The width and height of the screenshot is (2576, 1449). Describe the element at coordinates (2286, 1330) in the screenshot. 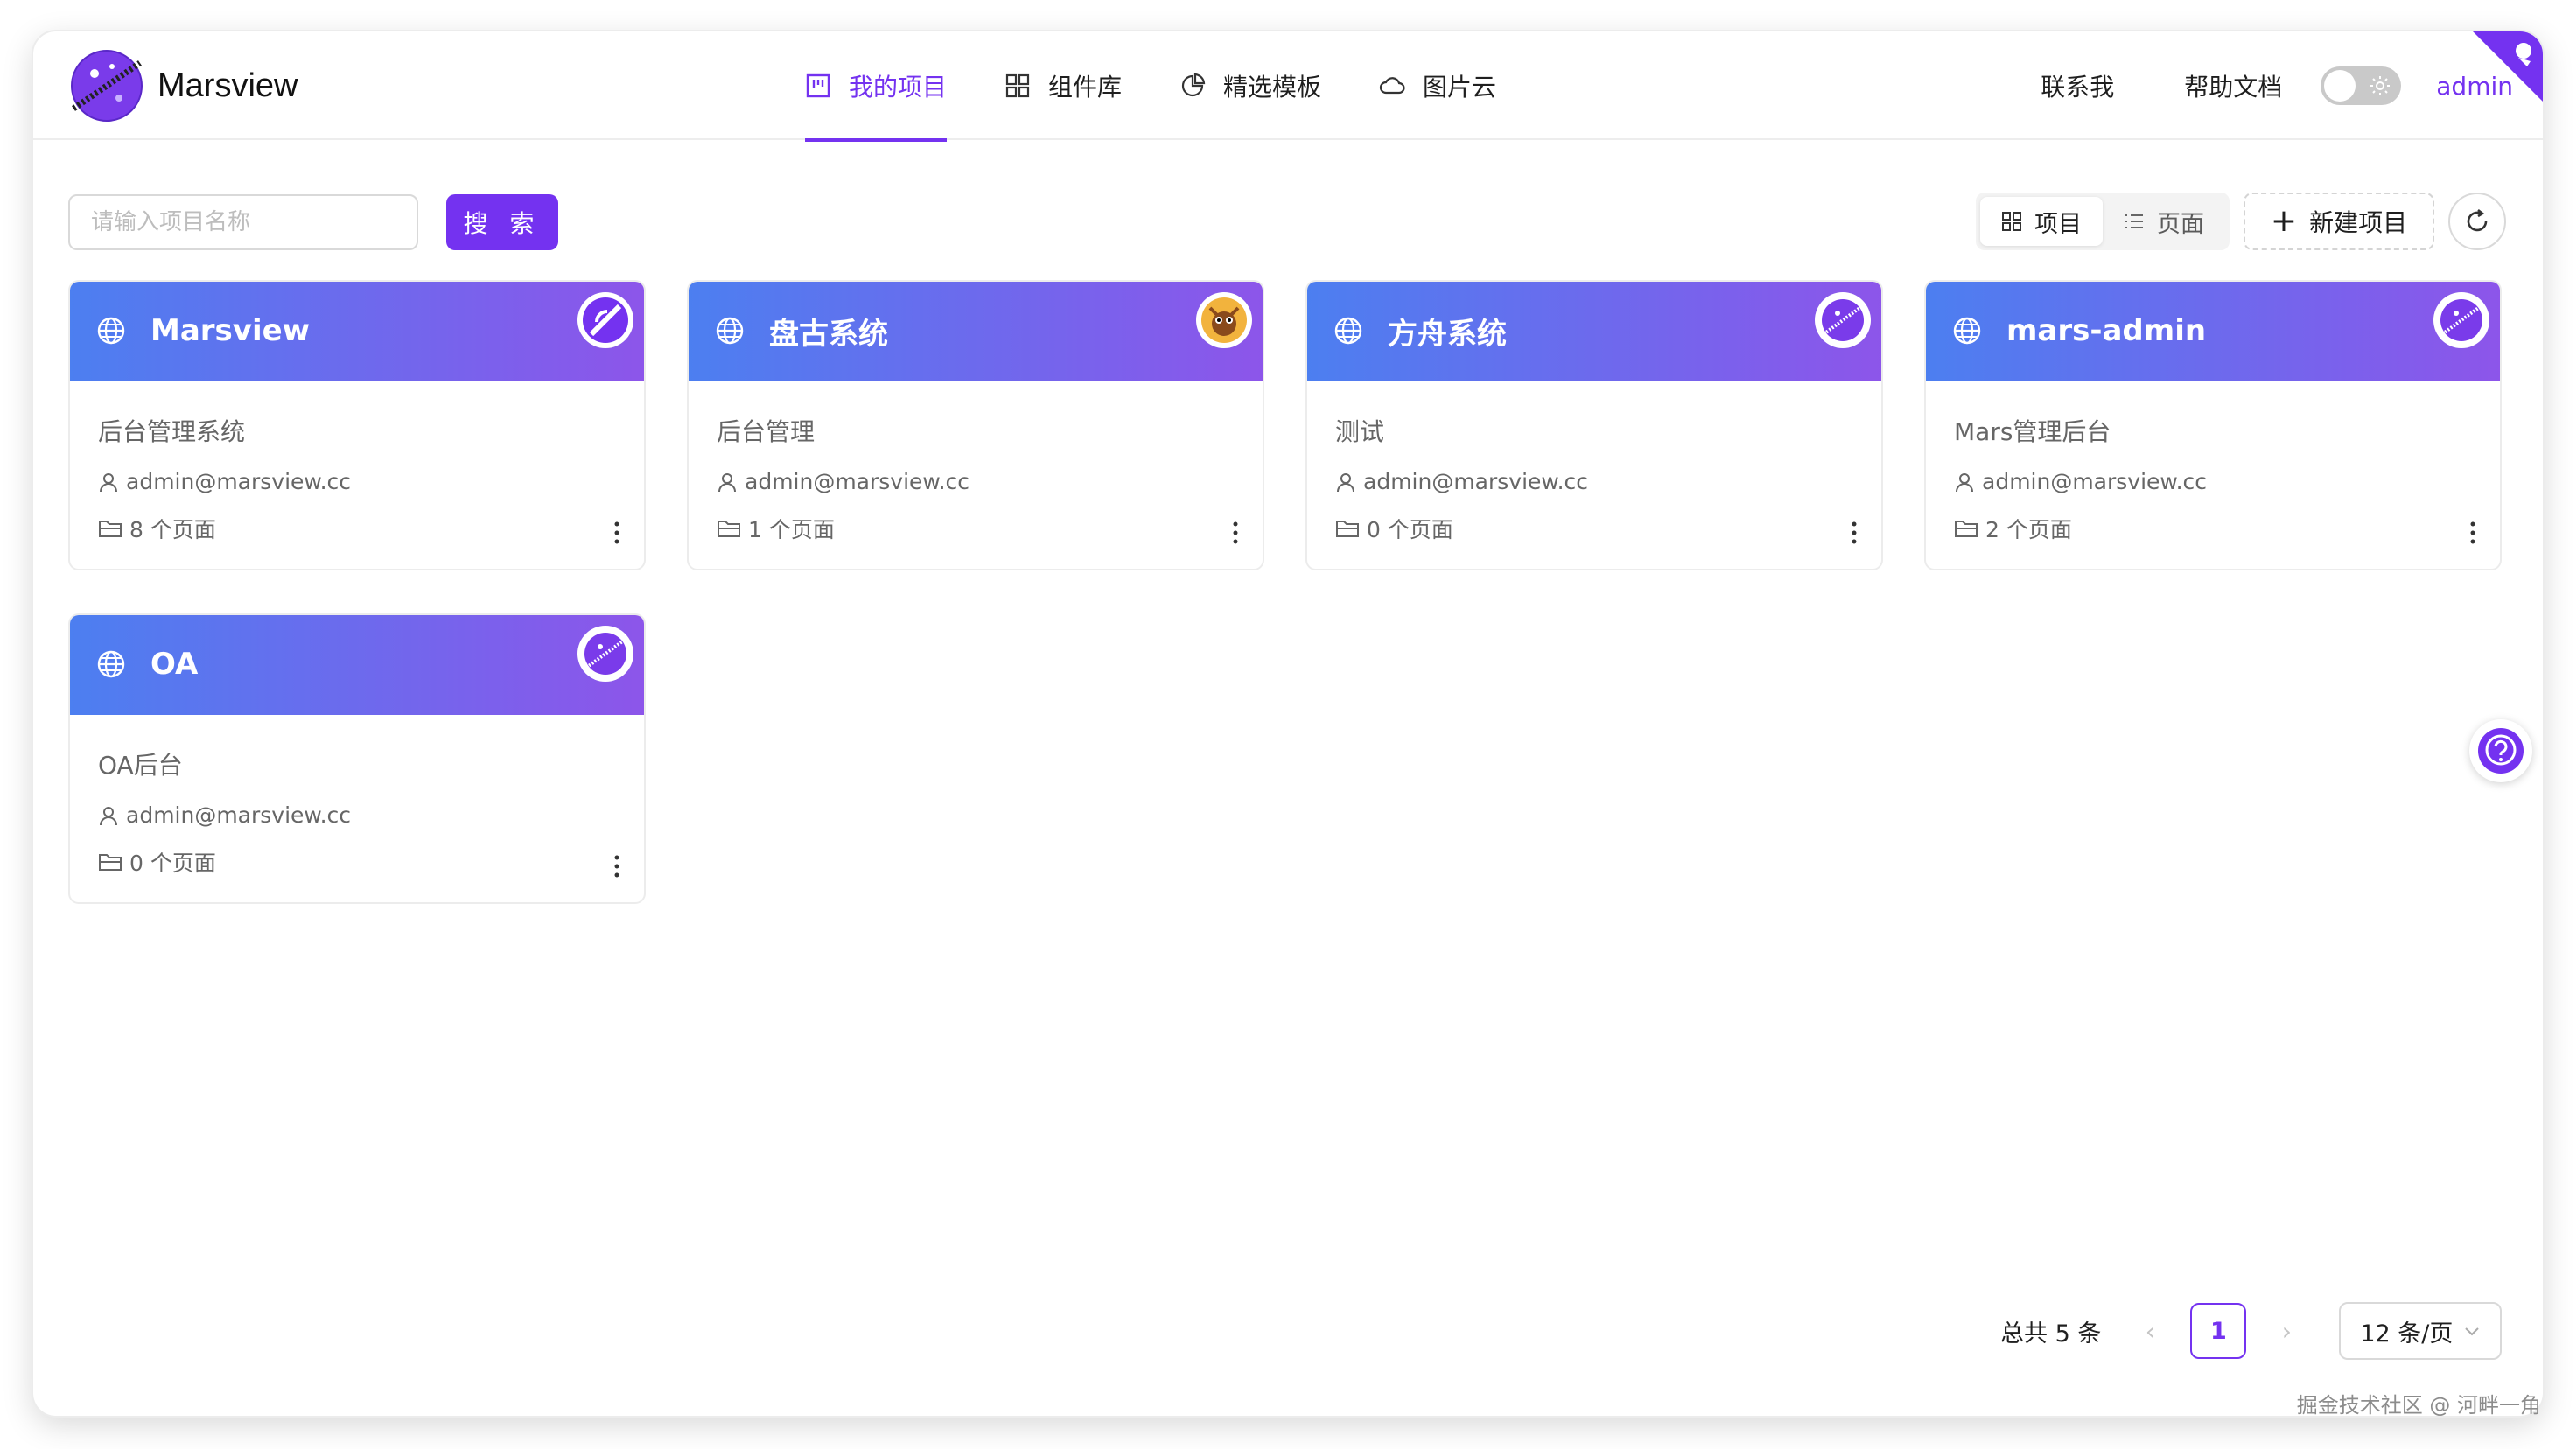

I see `chevron-right-icon: ›` at that location.